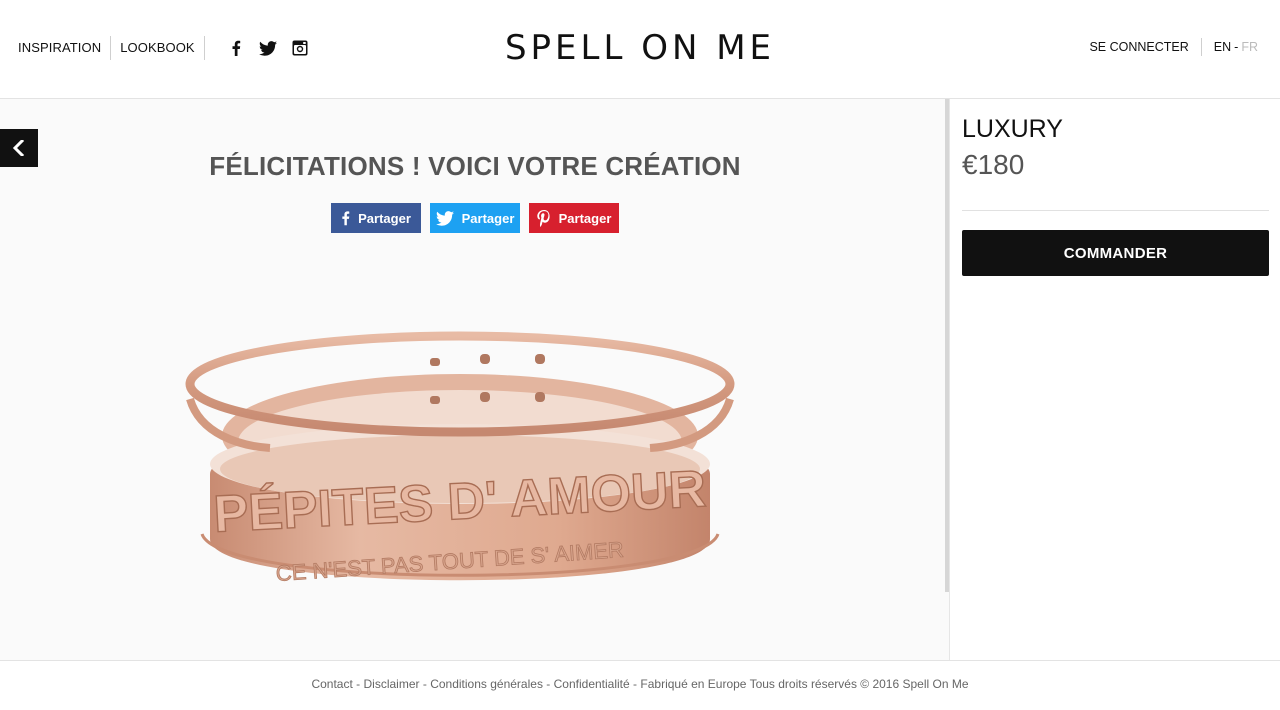 Image resolution: width=1280 pixels, height=710 pixels. I want to click on share-facebook-label: Partager, so click(384, 218).